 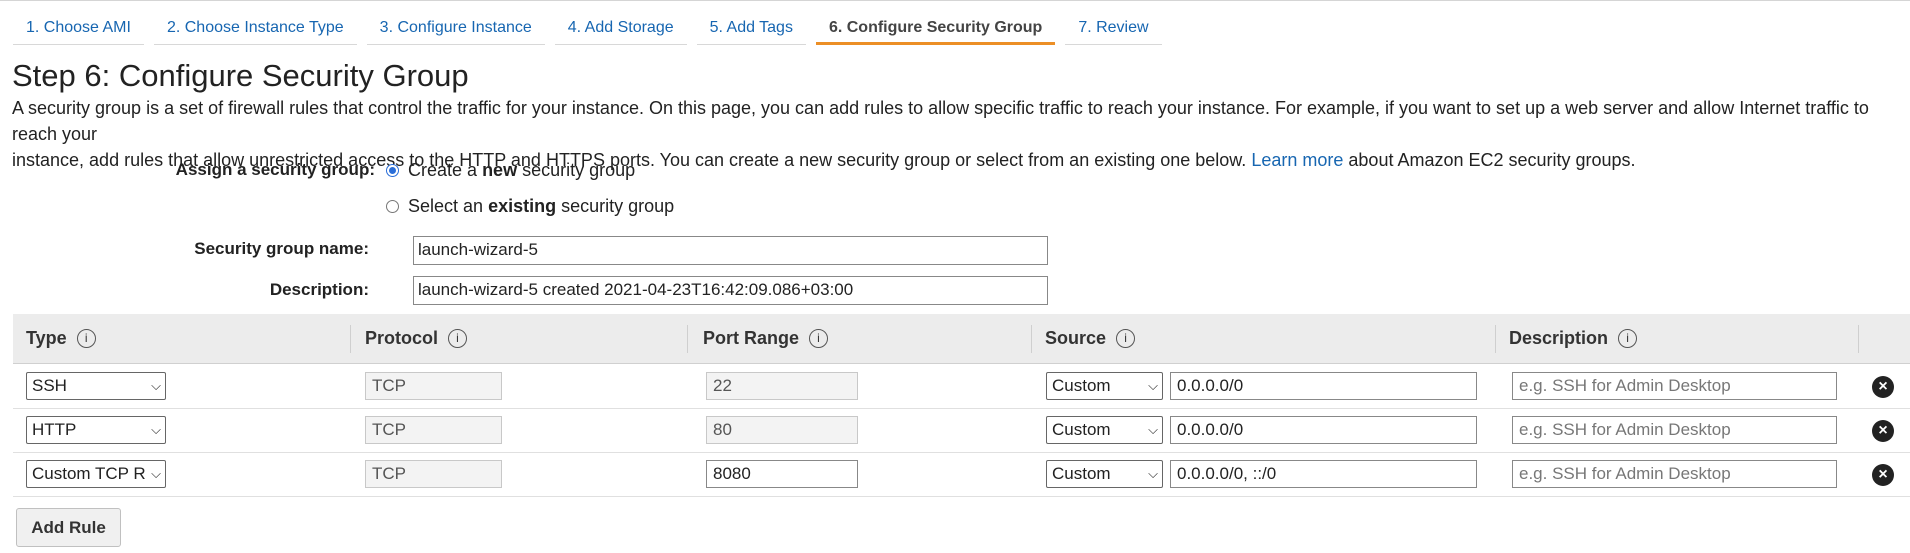 I want to click on header-port-range: Port Range i, so click(x=766, y=338).